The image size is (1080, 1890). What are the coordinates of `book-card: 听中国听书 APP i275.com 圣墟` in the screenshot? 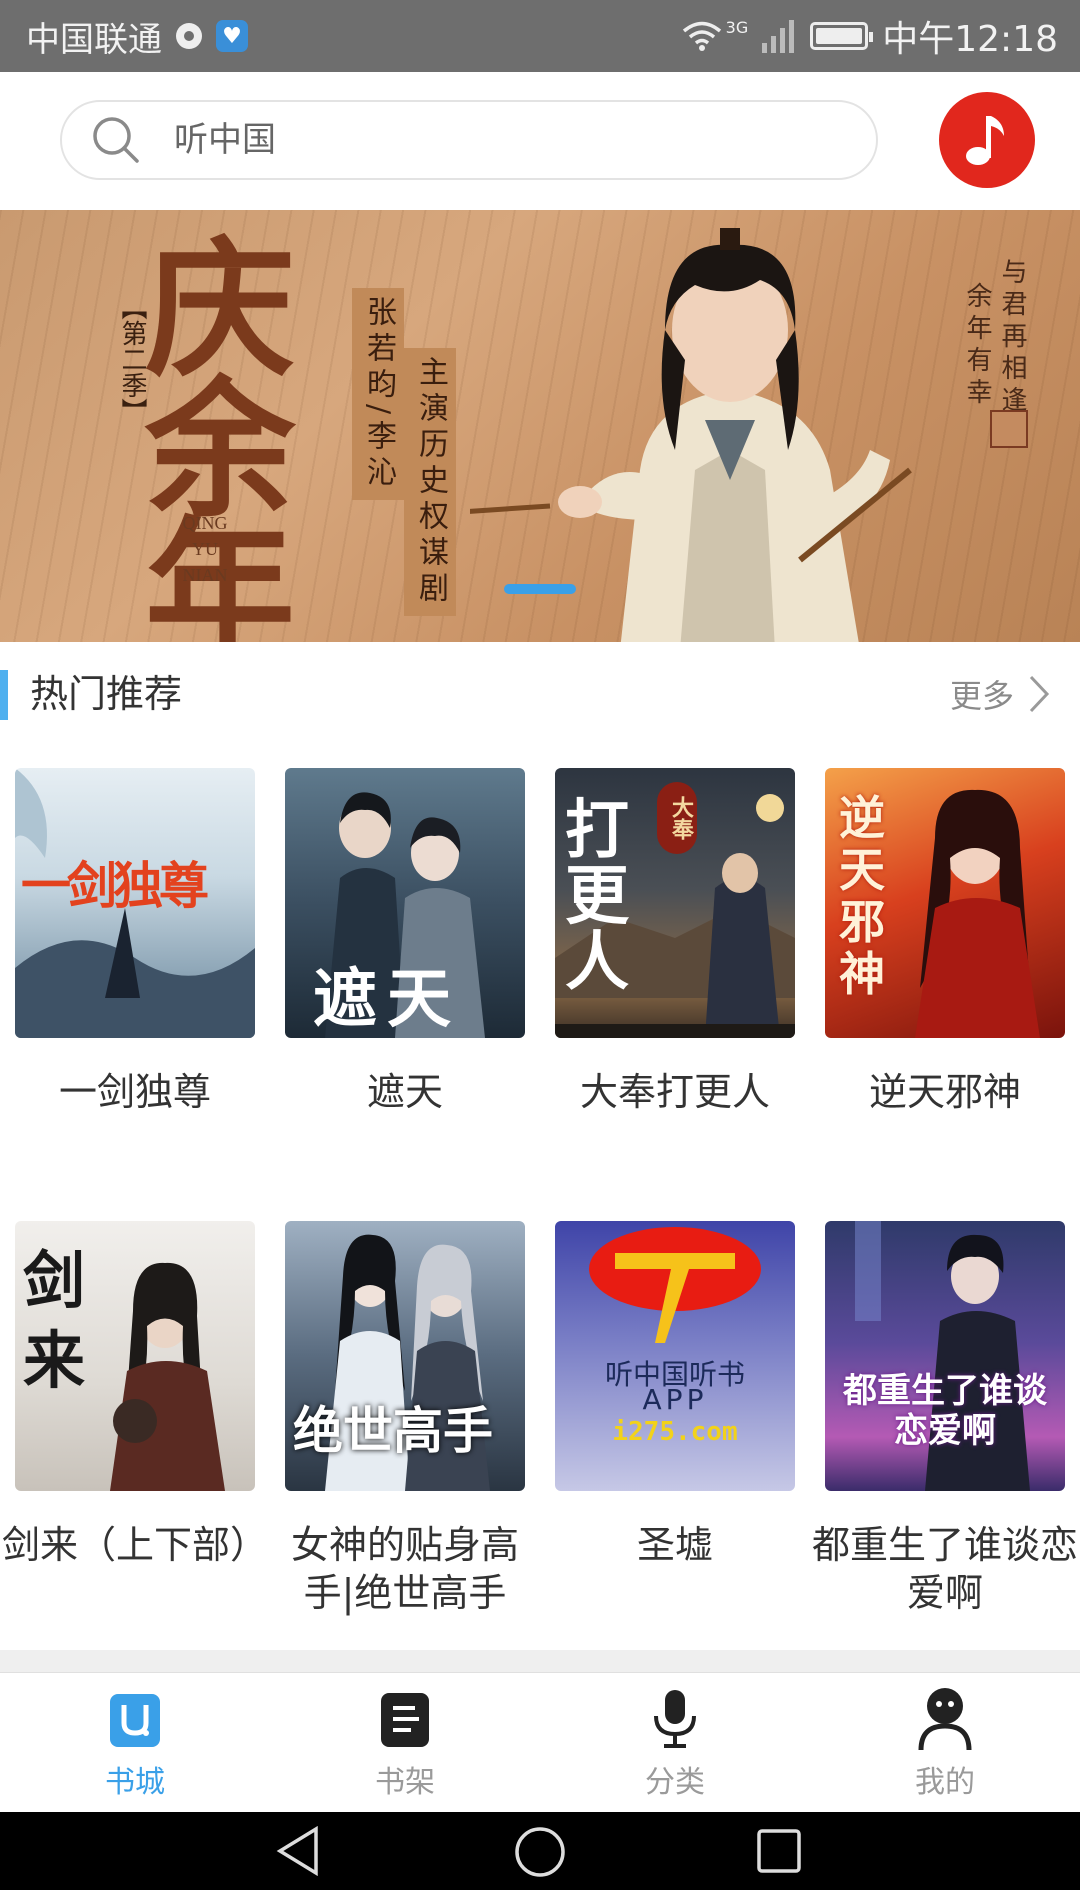 It's located at (675, 1395).